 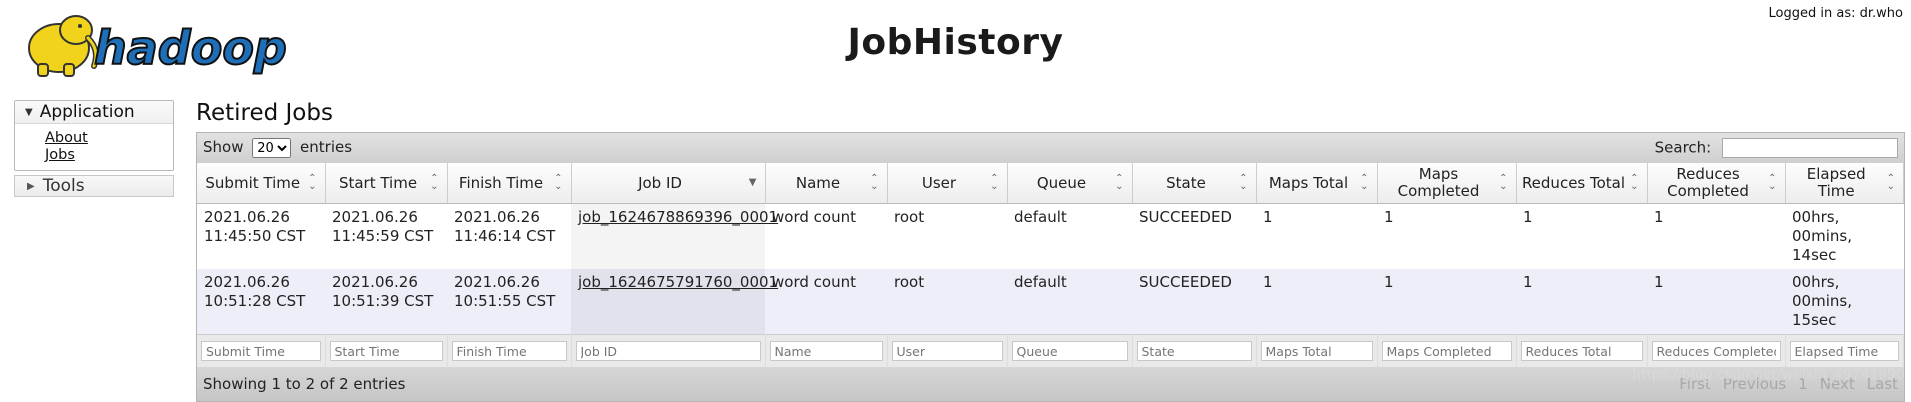 I want to click on cell-elapsed-time: 00hrs, 00mins, 15sec, so click(x=1844, y=302).